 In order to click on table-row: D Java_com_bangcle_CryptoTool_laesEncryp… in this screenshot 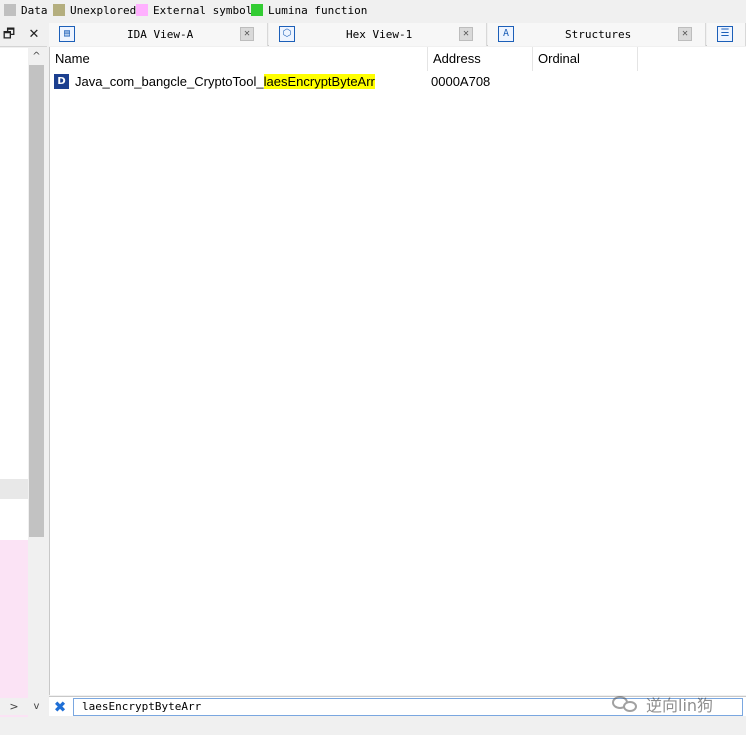, I will do `click(398, 82)`.